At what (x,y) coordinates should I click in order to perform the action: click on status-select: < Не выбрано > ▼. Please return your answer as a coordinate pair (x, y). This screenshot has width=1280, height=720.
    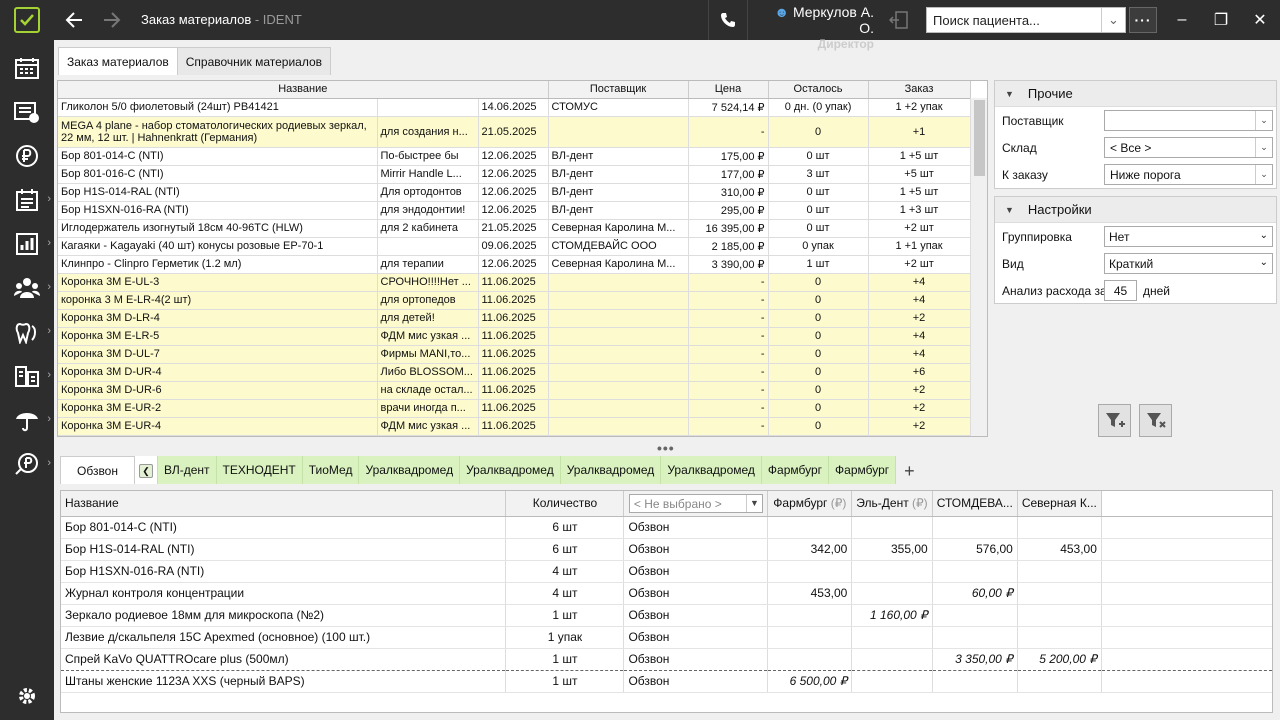
    Looking at the image, I should click on (695, 503).